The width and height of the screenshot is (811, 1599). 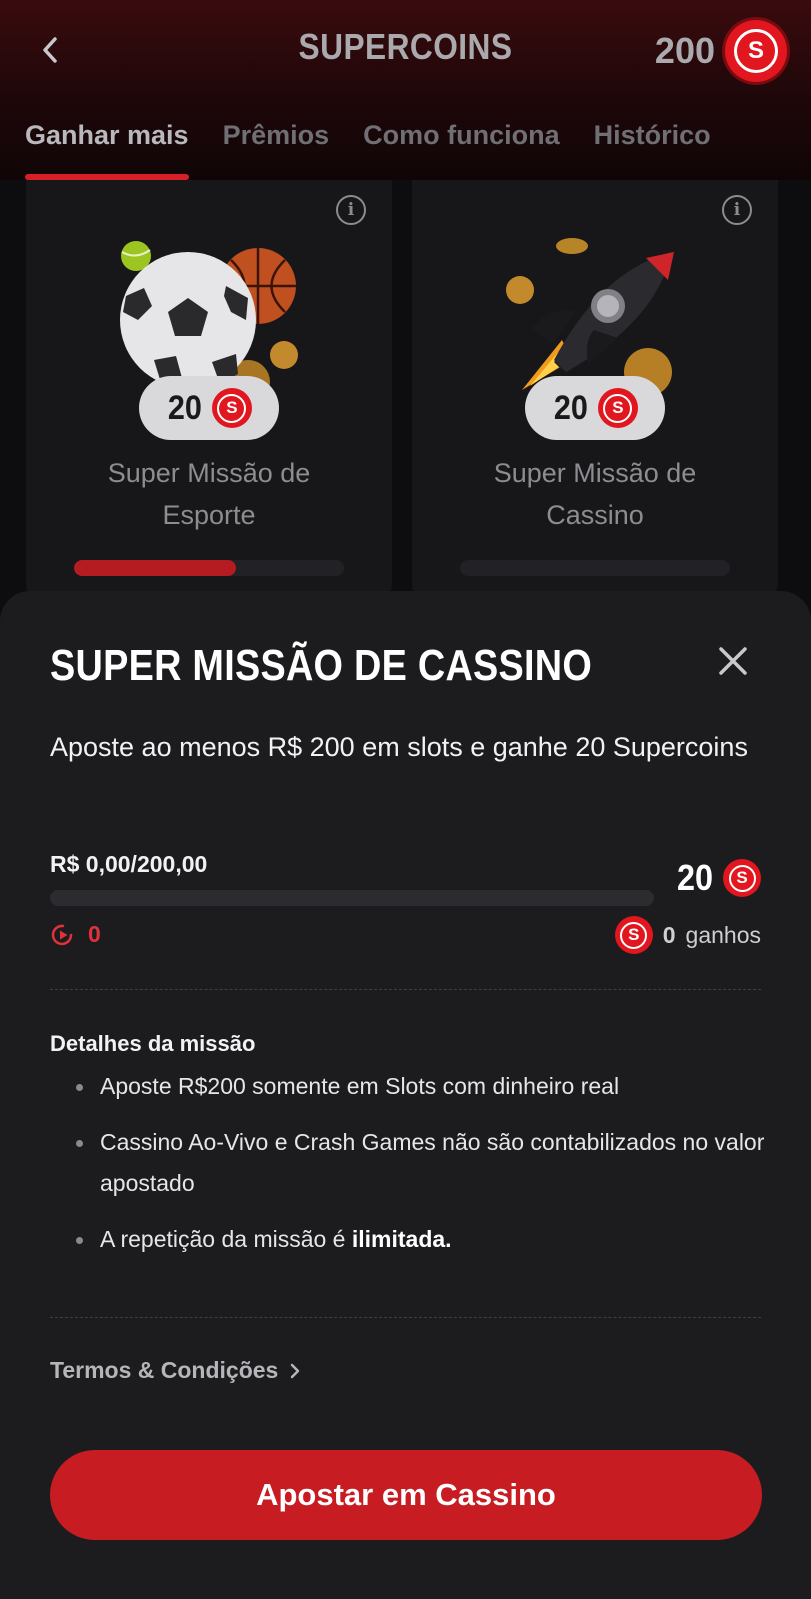 What do you see at coordinates (276, 146) in the screenshot?
I see `tab-premios: Prêmios` at bounding box center [276, 146].